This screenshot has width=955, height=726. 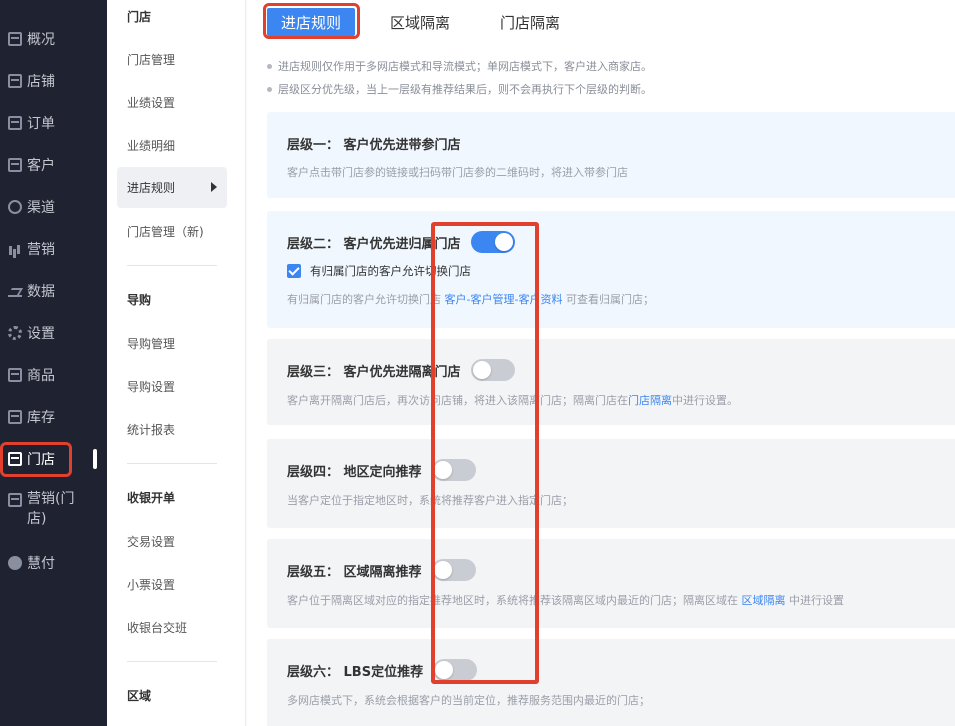 I want to click on nav-item-data: 数据, so click(x=53, y=291).